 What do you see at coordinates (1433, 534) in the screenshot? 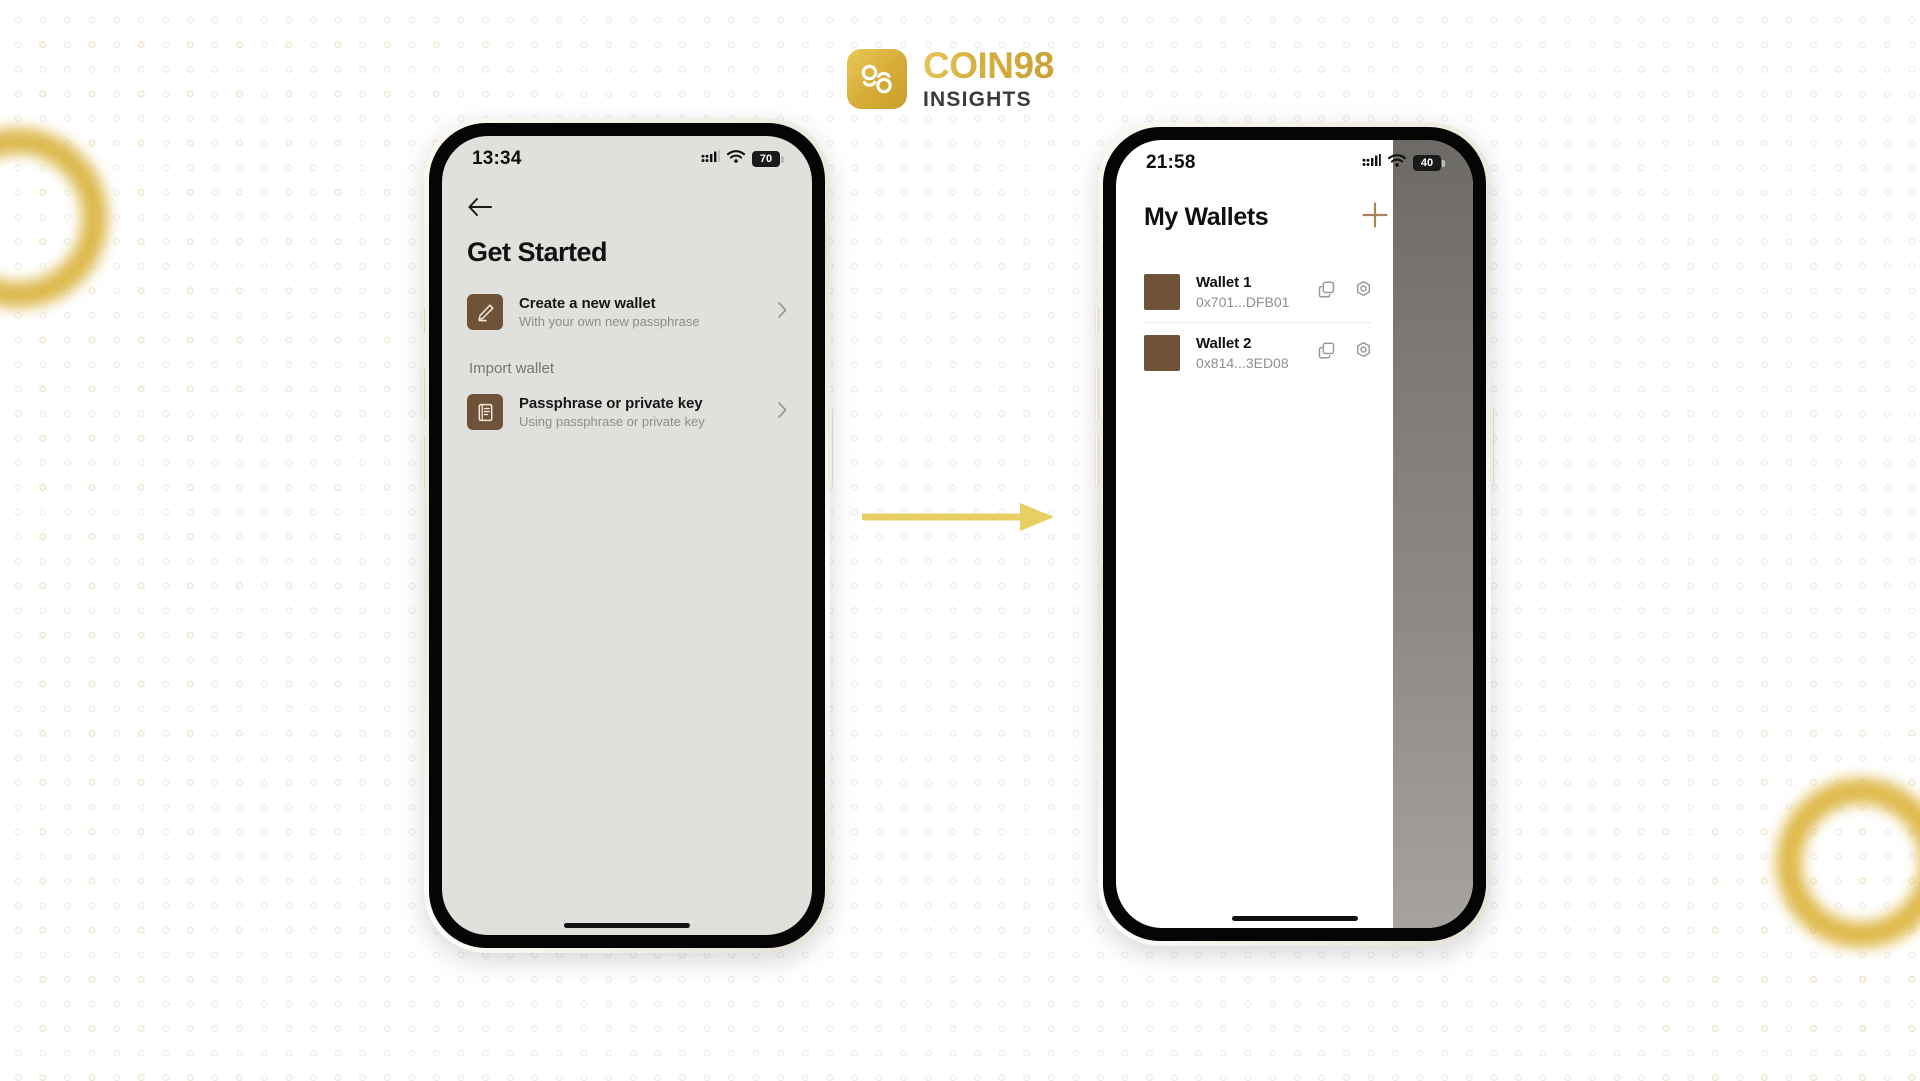
I see `drawer-overlay-shade` at bounding box center [1433, 534].